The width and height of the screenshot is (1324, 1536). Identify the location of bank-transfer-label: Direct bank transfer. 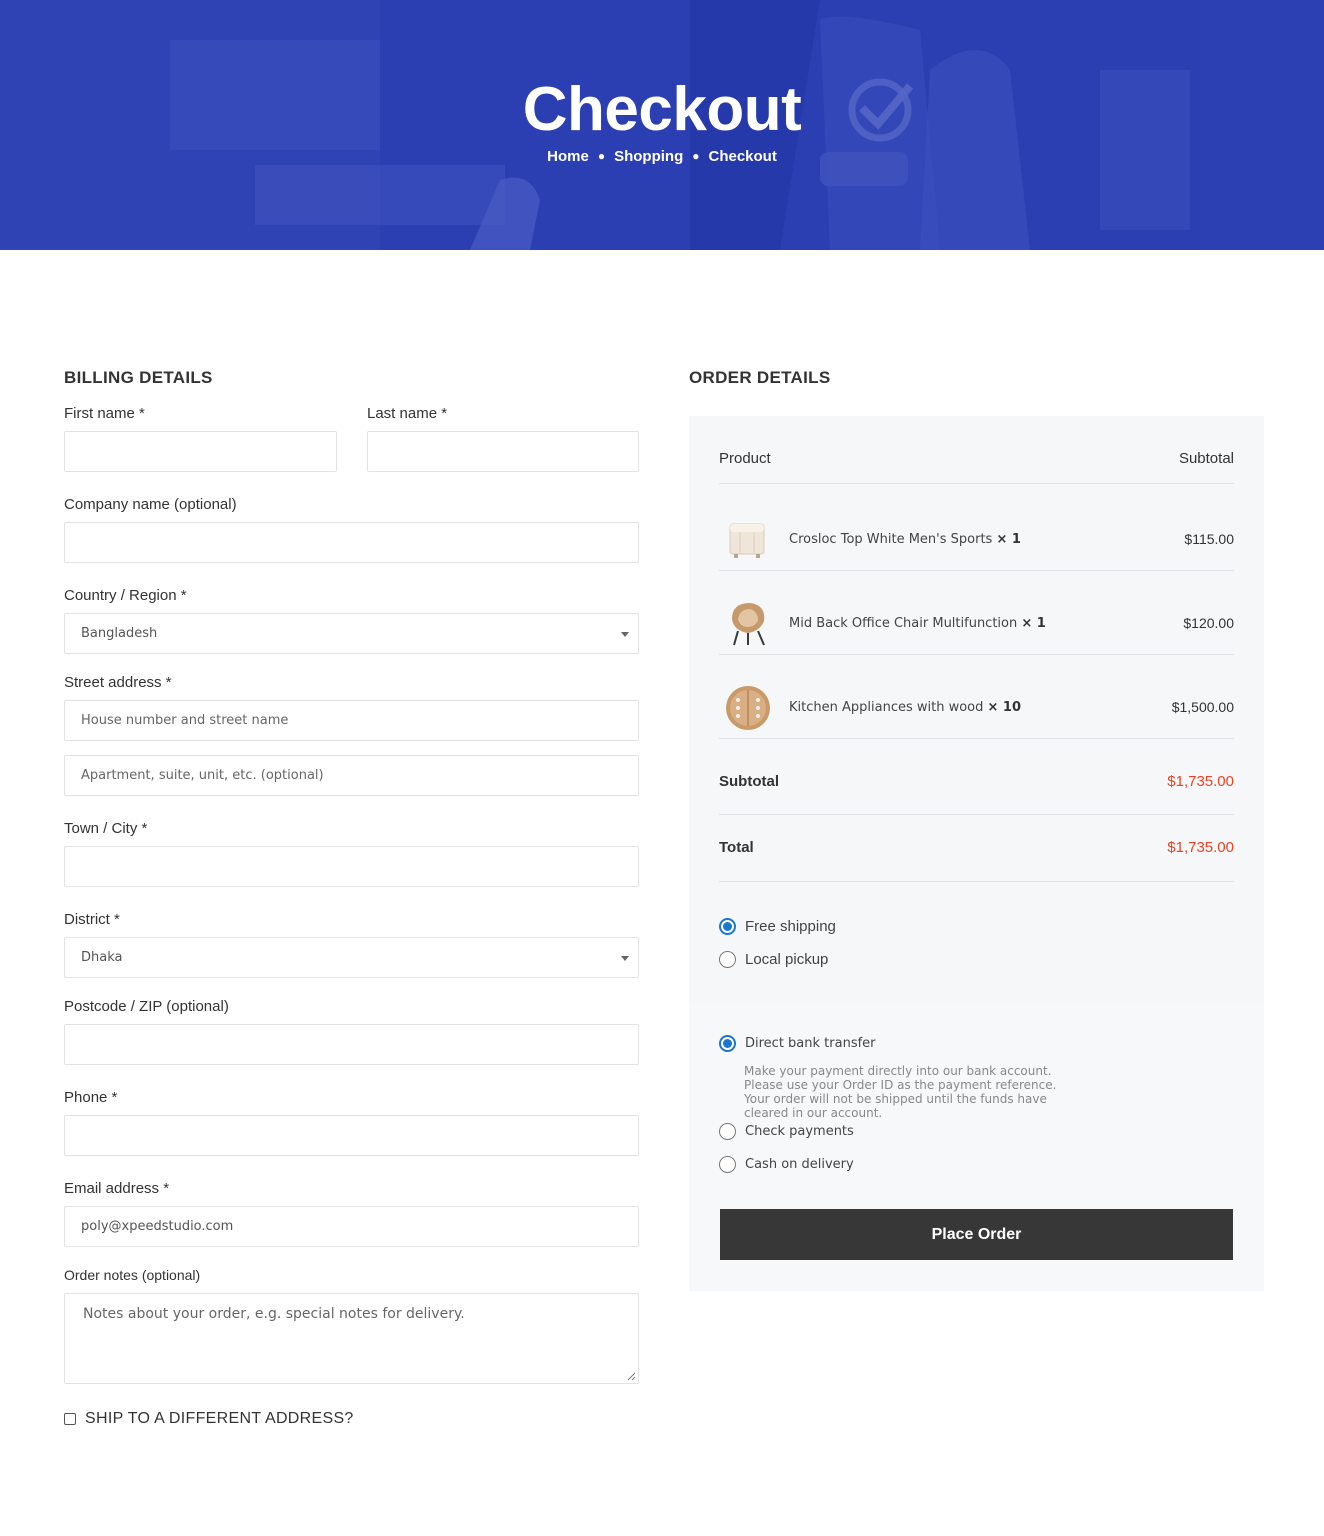
(810, 1043).